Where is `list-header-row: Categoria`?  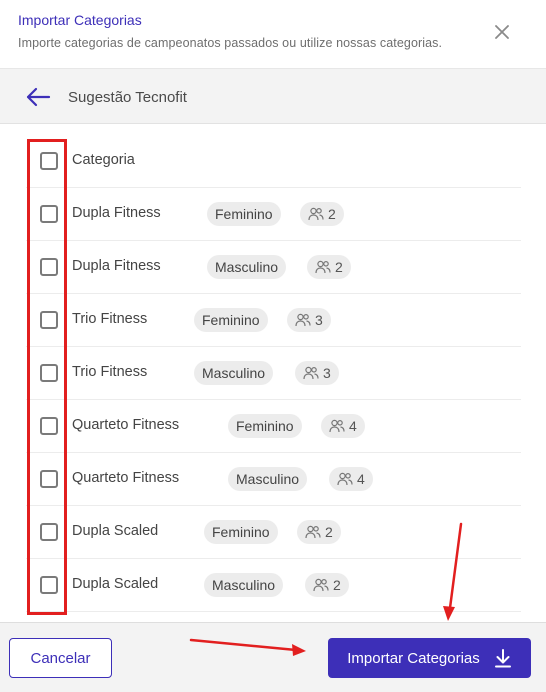
list-header-row: Categoria is located at coordinates (273, 161).